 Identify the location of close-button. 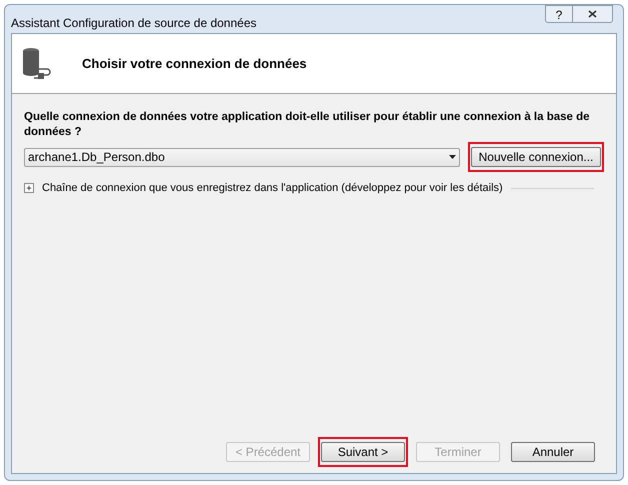
(593, 14).